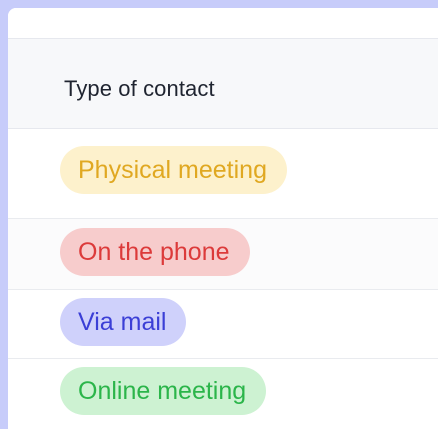  I want to click on table-top-strip, so click(223, 23).